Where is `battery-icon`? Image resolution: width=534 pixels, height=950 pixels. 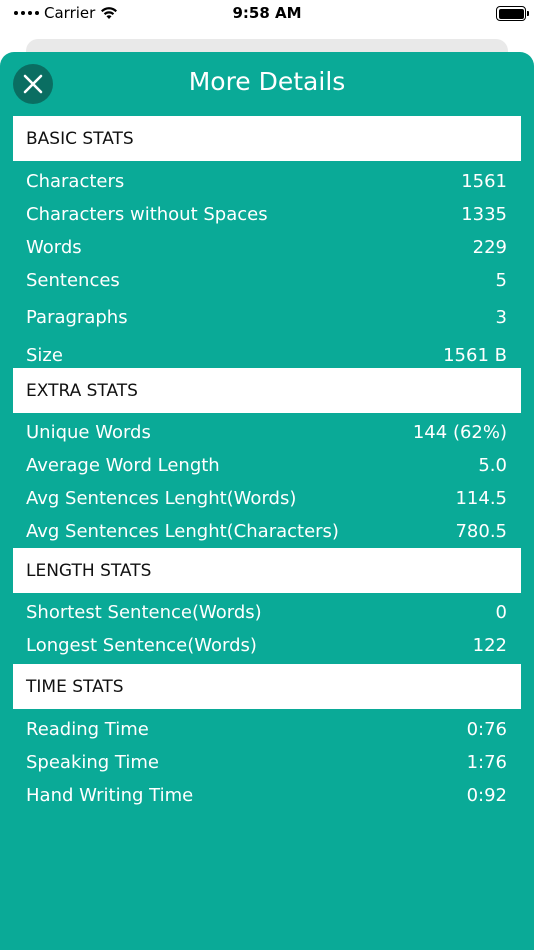 battery-icon is located at coordinates (512, 13).